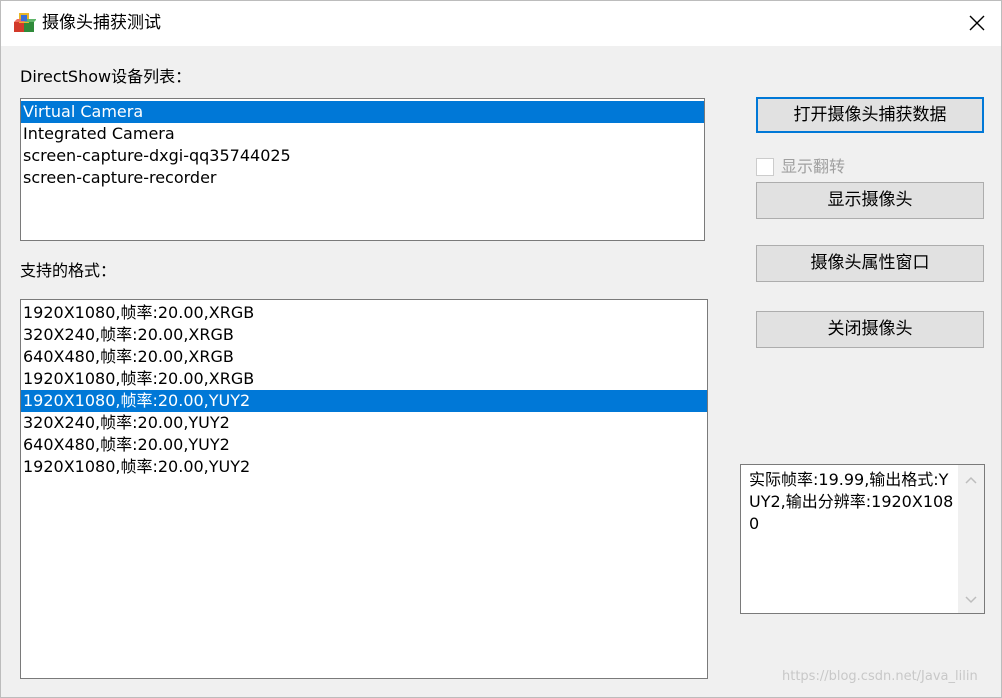 The width and height of the screenshot is (1002, 698). I want to click on close-button, so click(977, 23).